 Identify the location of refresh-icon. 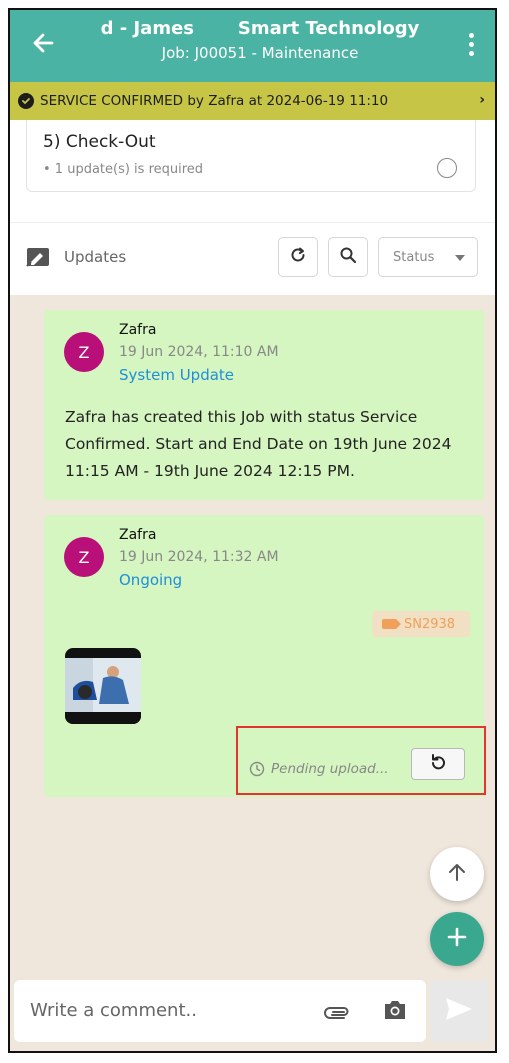
(298, 257).